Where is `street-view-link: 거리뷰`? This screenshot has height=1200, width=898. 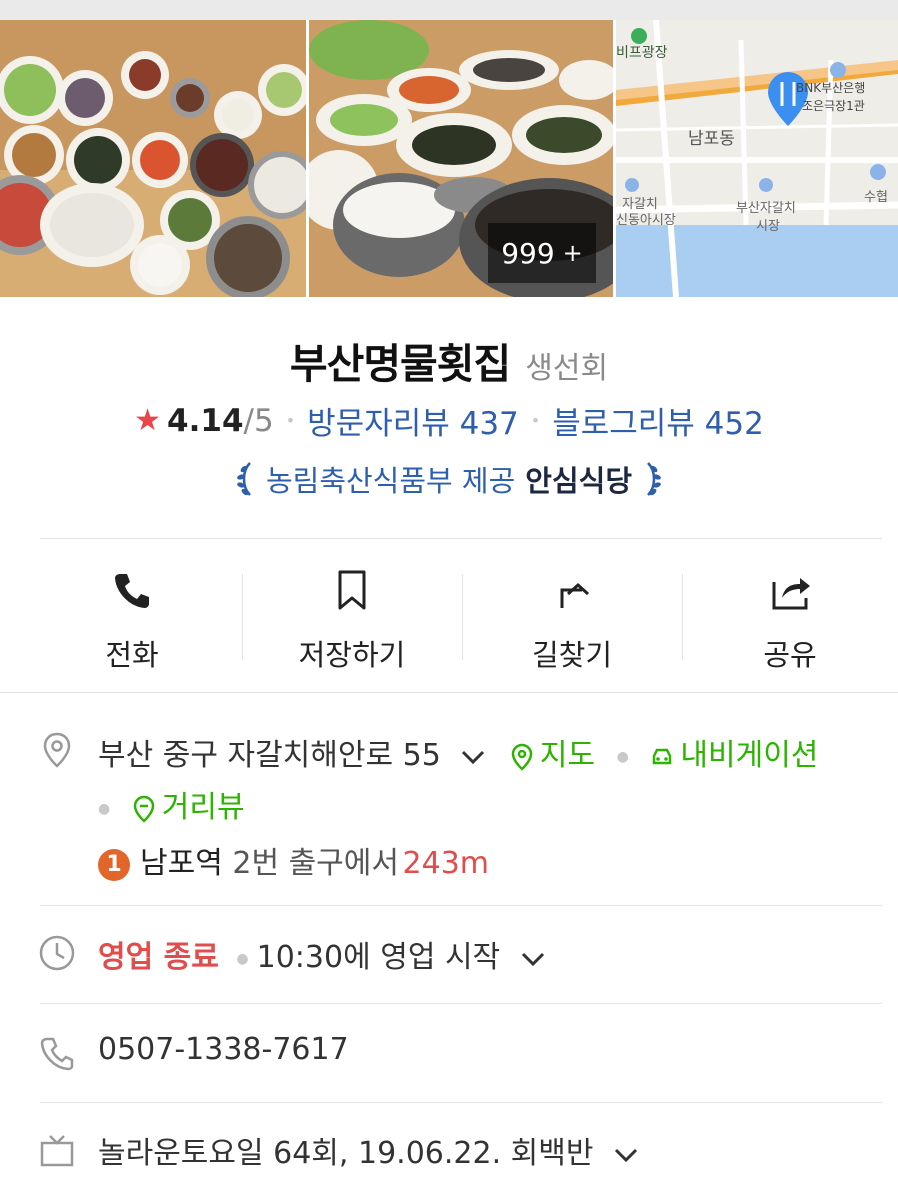 street-view-link: 거리뷰 is located at coordinates (188, 807).